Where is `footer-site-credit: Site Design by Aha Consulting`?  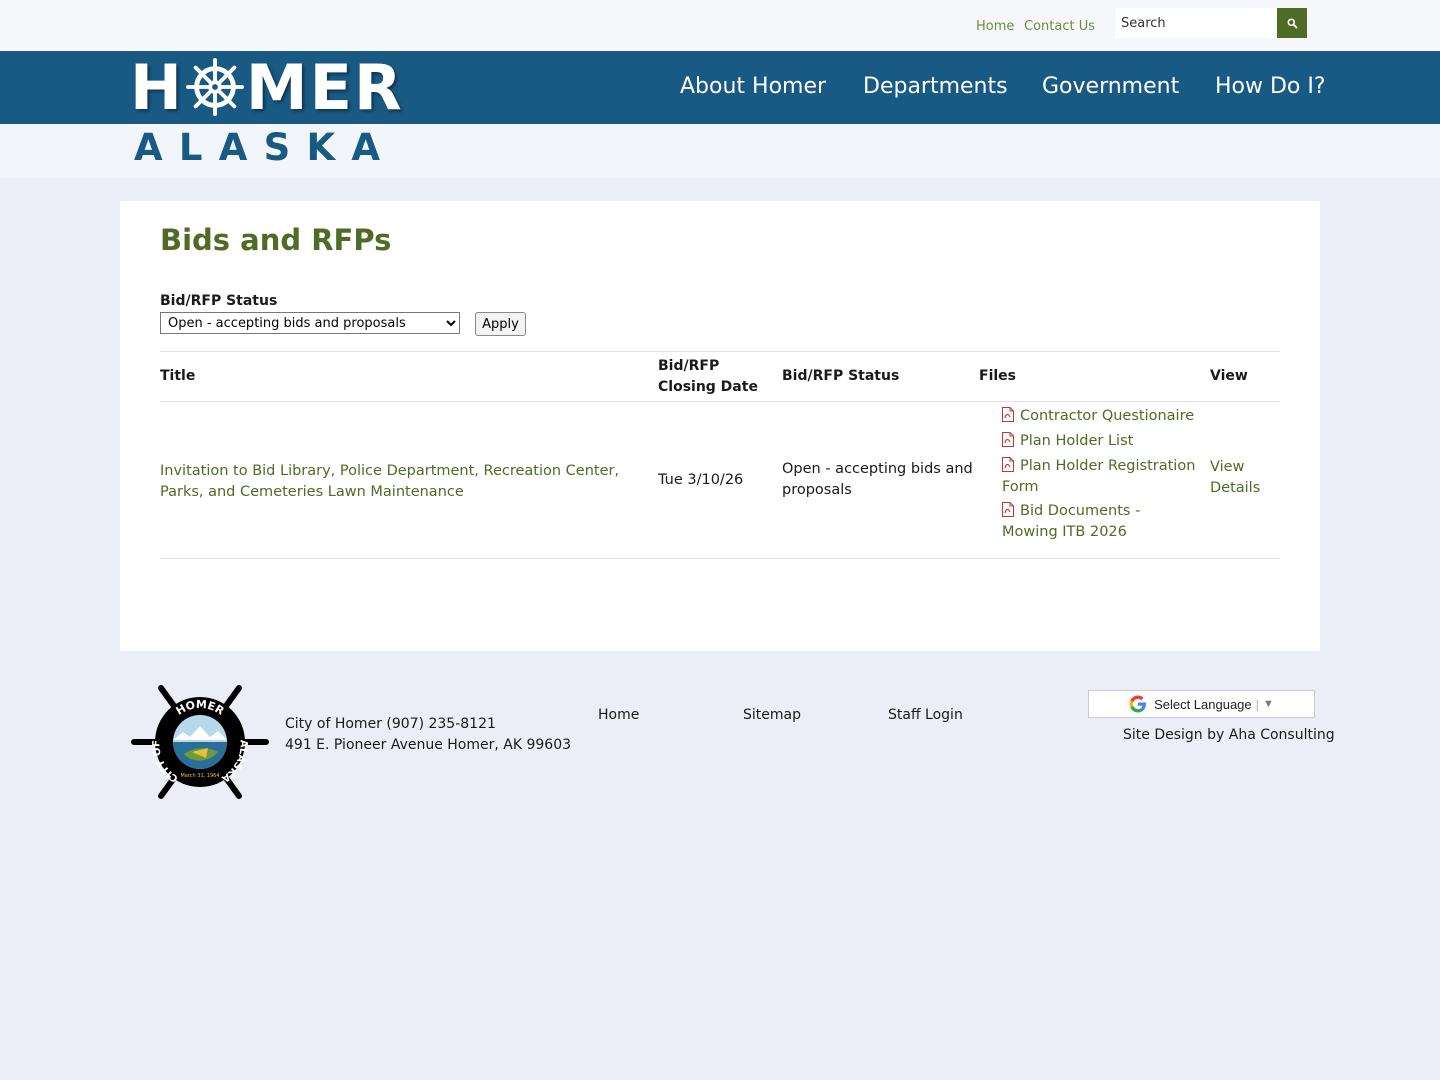
footer-site-credit: Site Design by Aha Consulting is located at coordinates (1229, 735).